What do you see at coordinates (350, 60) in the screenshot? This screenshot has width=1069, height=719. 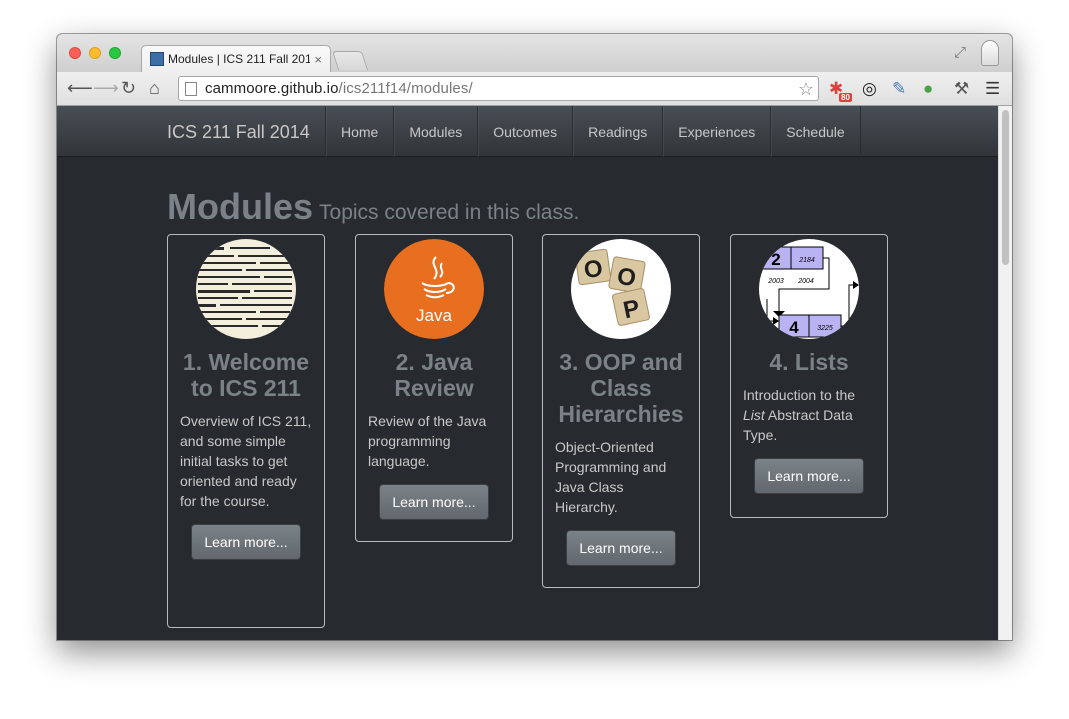 I see `new-tab-button` at bounding box center [350, 60].